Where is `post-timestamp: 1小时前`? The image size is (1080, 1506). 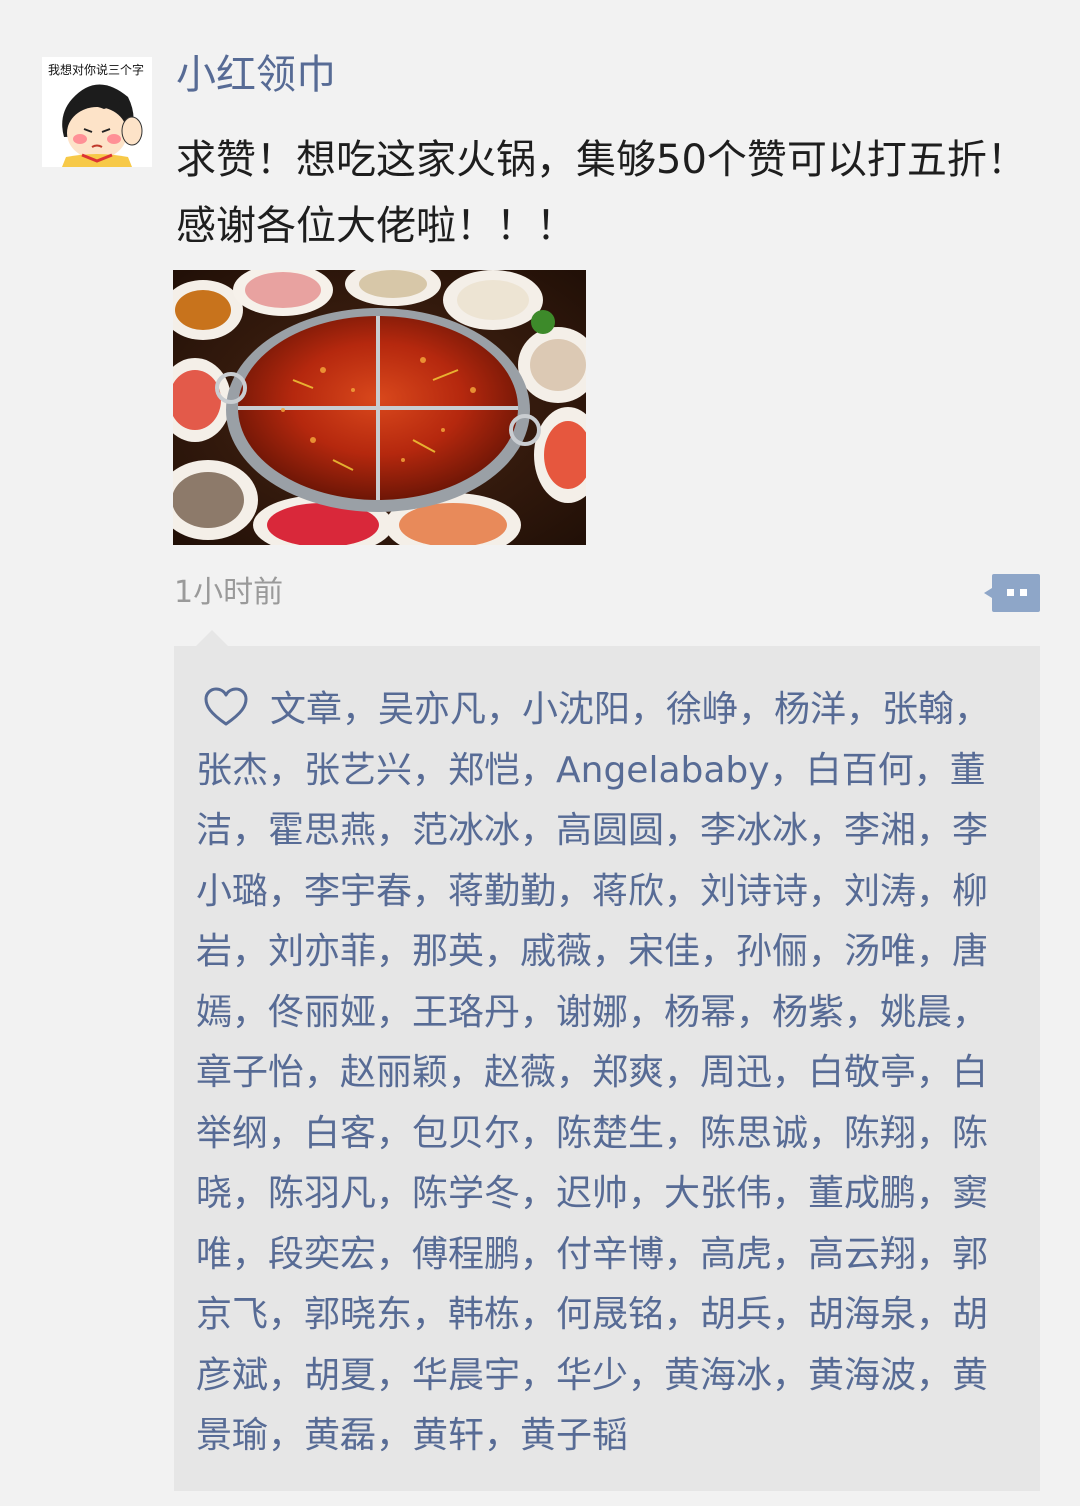
post-timestamp: 1小时前 is located at coordinates (229, 592).